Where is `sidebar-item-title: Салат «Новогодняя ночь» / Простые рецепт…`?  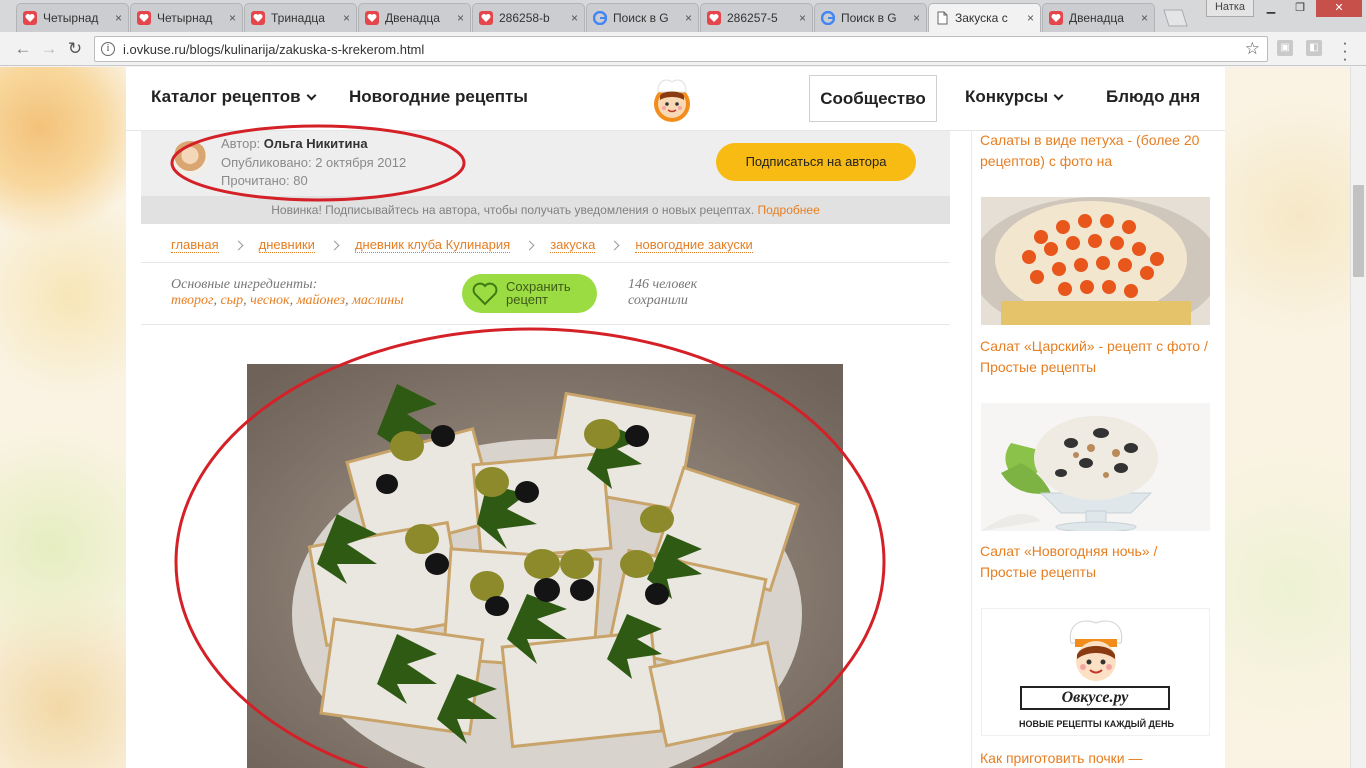 sidebar-item-title: Салат «Новогодняя ночь» / Простые рецепт… is located at coordinates (1097, 562).